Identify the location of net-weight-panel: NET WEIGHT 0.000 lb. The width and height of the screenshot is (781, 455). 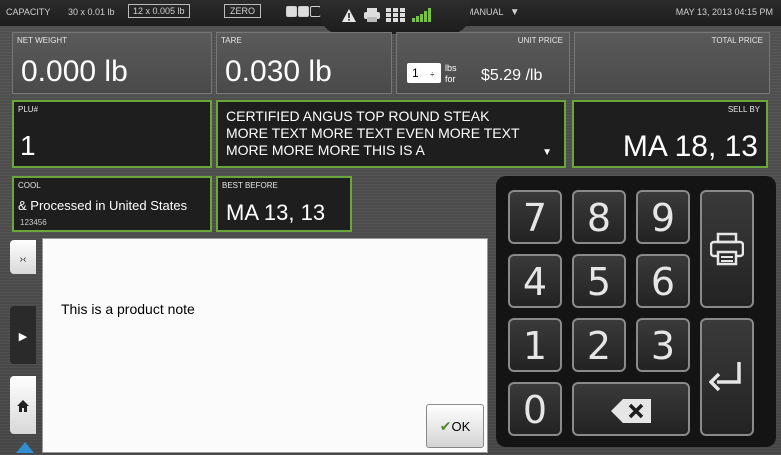
(112, 63).